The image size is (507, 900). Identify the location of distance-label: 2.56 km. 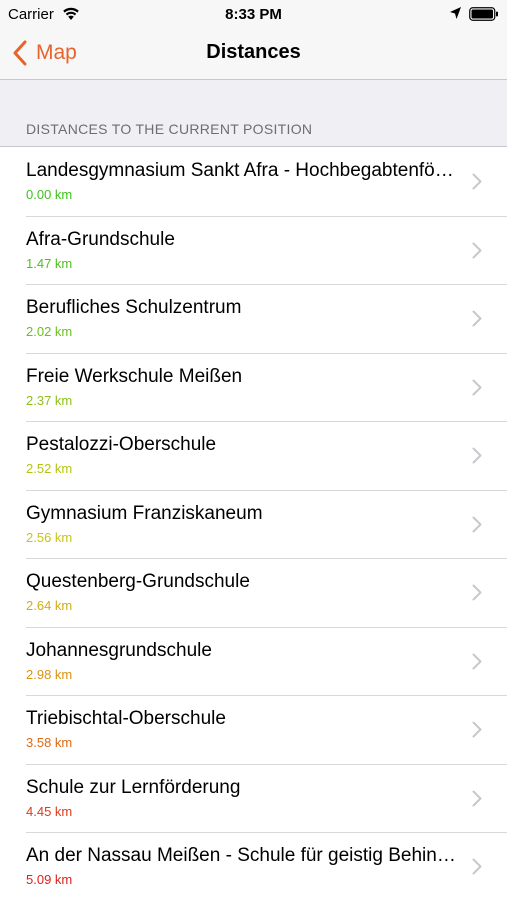
(49, 537).